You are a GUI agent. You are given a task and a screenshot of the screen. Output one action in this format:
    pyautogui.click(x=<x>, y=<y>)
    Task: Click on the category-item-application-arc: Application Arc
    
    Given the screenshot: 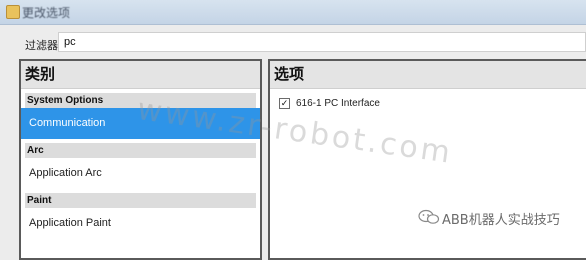 What is the action you would take?
    pyautogui.click(x=140, y=173)
    